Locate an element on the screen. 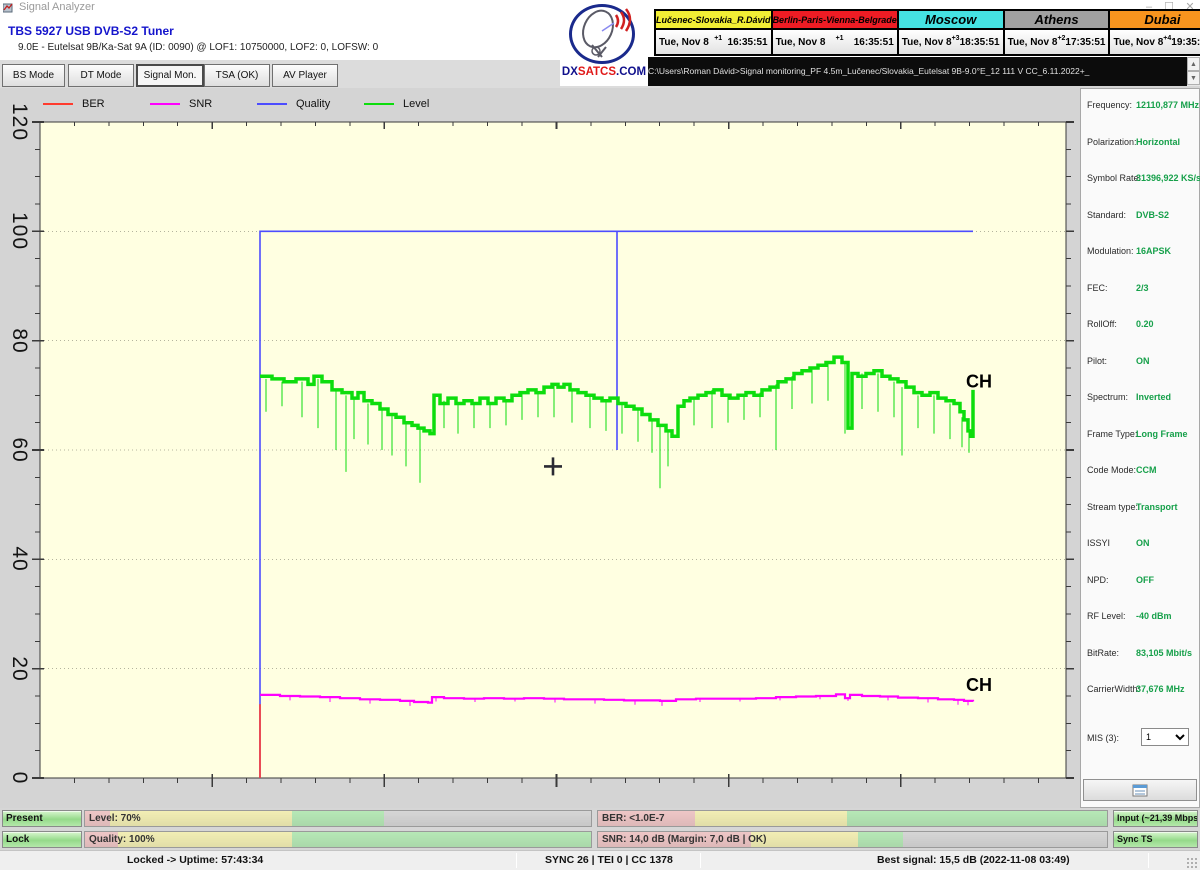 This screenshot has width=1200, height=870. legend-swatch-snr is located at coordinates (165, 104).